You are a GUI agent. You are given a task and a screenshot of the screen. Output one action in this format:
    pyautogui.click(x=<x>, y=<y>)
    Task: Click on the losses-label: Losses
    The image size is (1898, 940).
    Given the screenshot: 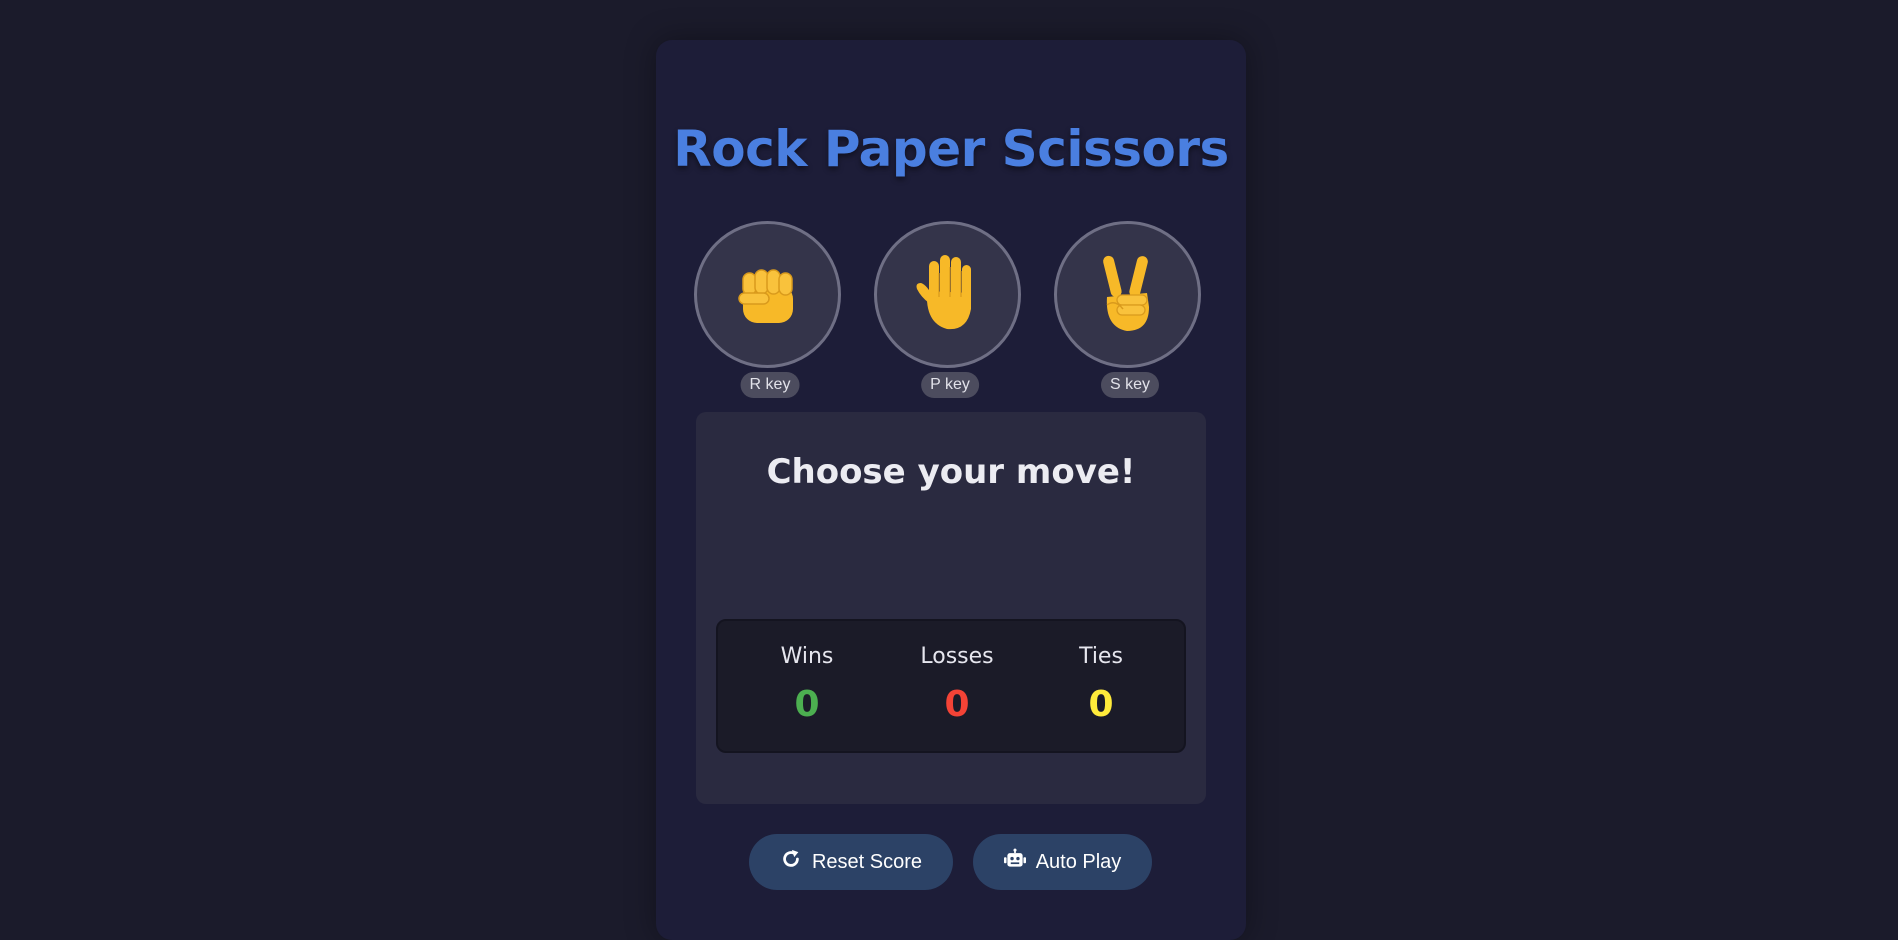 What is the action you would take?
    pyautogui.click(x=957, y=656)
    